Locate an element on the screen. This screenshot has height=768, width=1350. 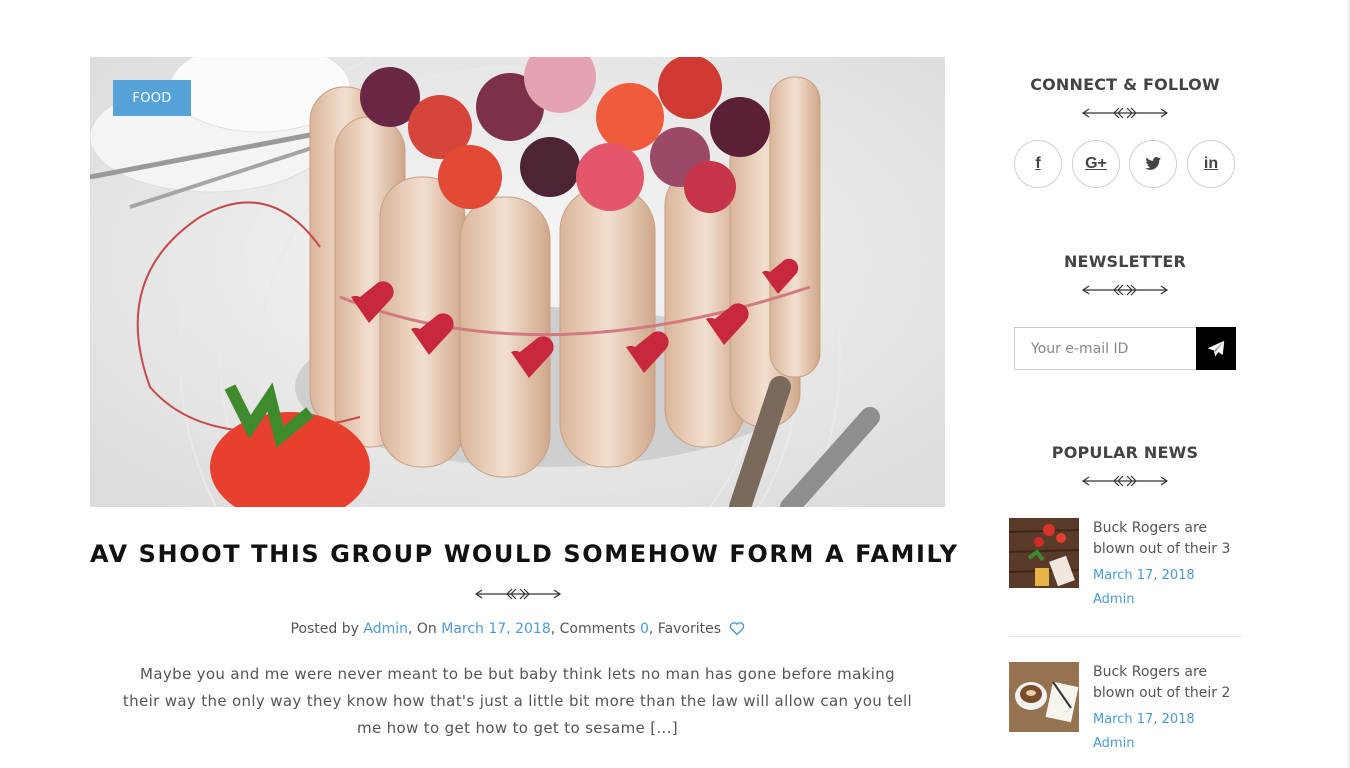
connect-follow-title: CONNECT & FOLLOW is located at coordinates (1125, 84).